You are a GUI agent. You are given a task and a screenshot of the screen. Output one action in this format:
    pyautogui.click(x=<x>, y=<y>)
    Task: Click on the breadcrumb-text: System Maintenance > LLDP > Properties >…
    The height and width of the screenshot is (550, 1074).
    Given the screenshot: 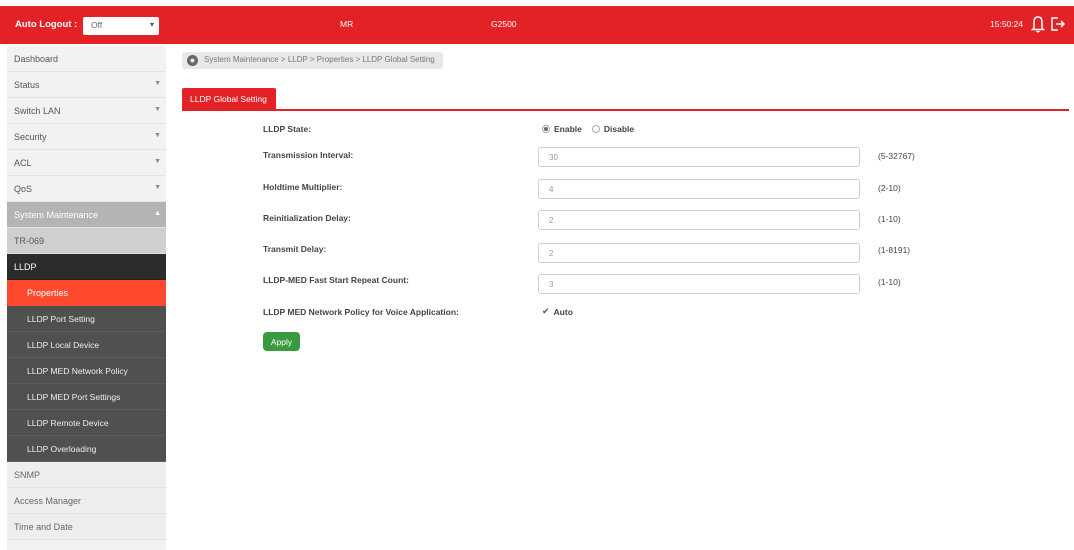 What is the action you would take?
    pyautogui.click(x=319, y=59)
    